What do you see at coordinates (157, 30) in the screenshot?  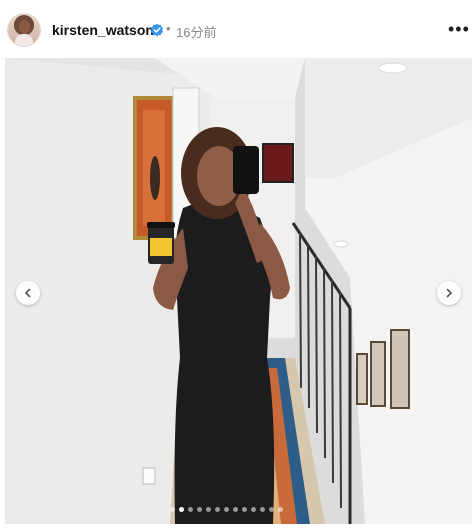 I see `verified-badge-icon` at bounding box center [157, 30].